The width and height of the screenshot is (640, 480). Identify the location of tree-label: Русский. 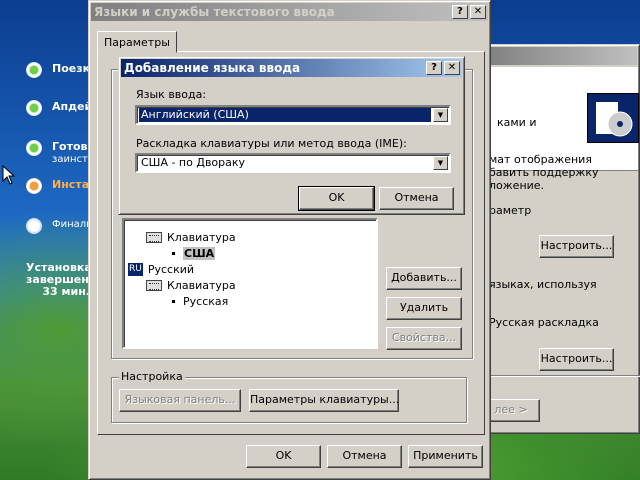
(171, 269).